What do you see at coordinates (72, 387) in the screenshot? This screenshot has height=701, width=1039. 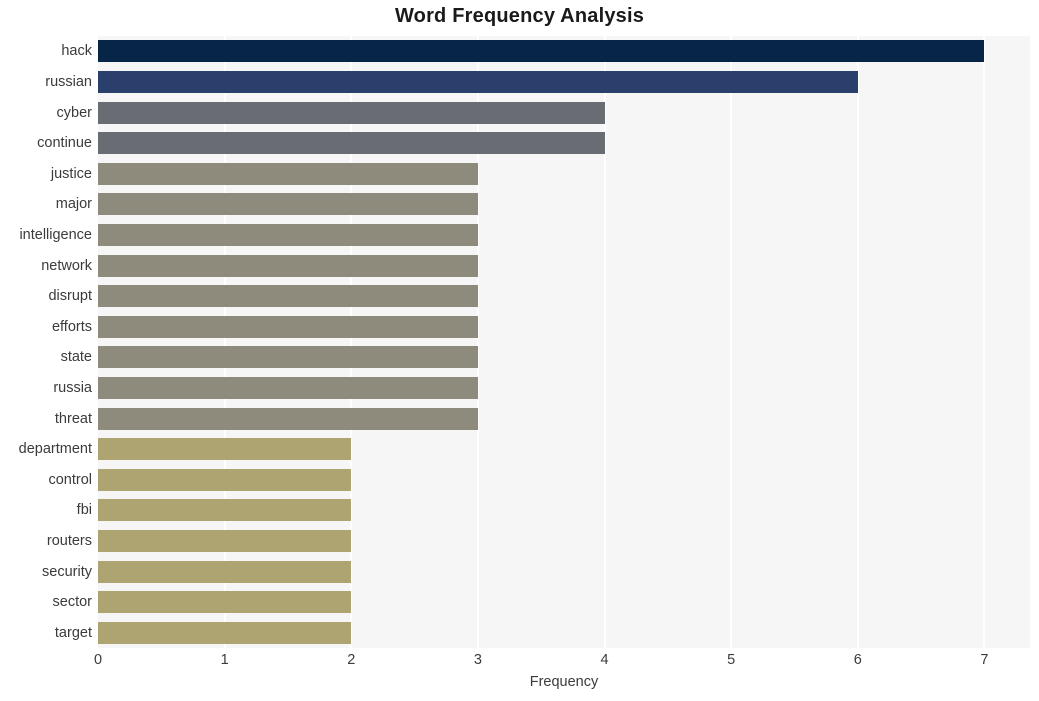 I see `y-tick-label: russia` at bounding box center [72, 387].